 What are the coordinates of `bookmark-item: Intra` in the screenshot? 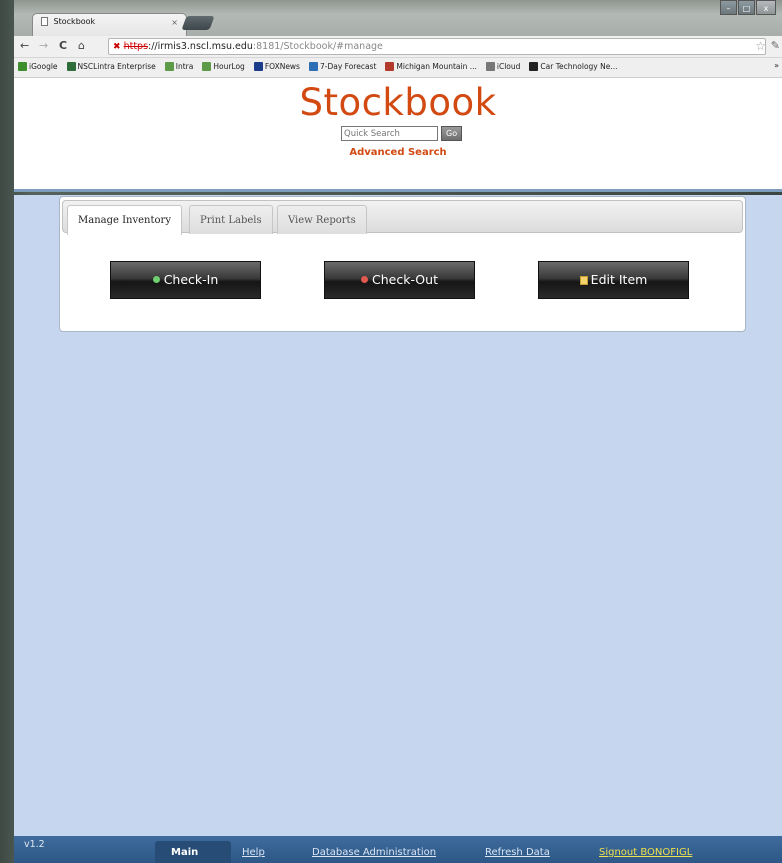 It's located at (179, 66).